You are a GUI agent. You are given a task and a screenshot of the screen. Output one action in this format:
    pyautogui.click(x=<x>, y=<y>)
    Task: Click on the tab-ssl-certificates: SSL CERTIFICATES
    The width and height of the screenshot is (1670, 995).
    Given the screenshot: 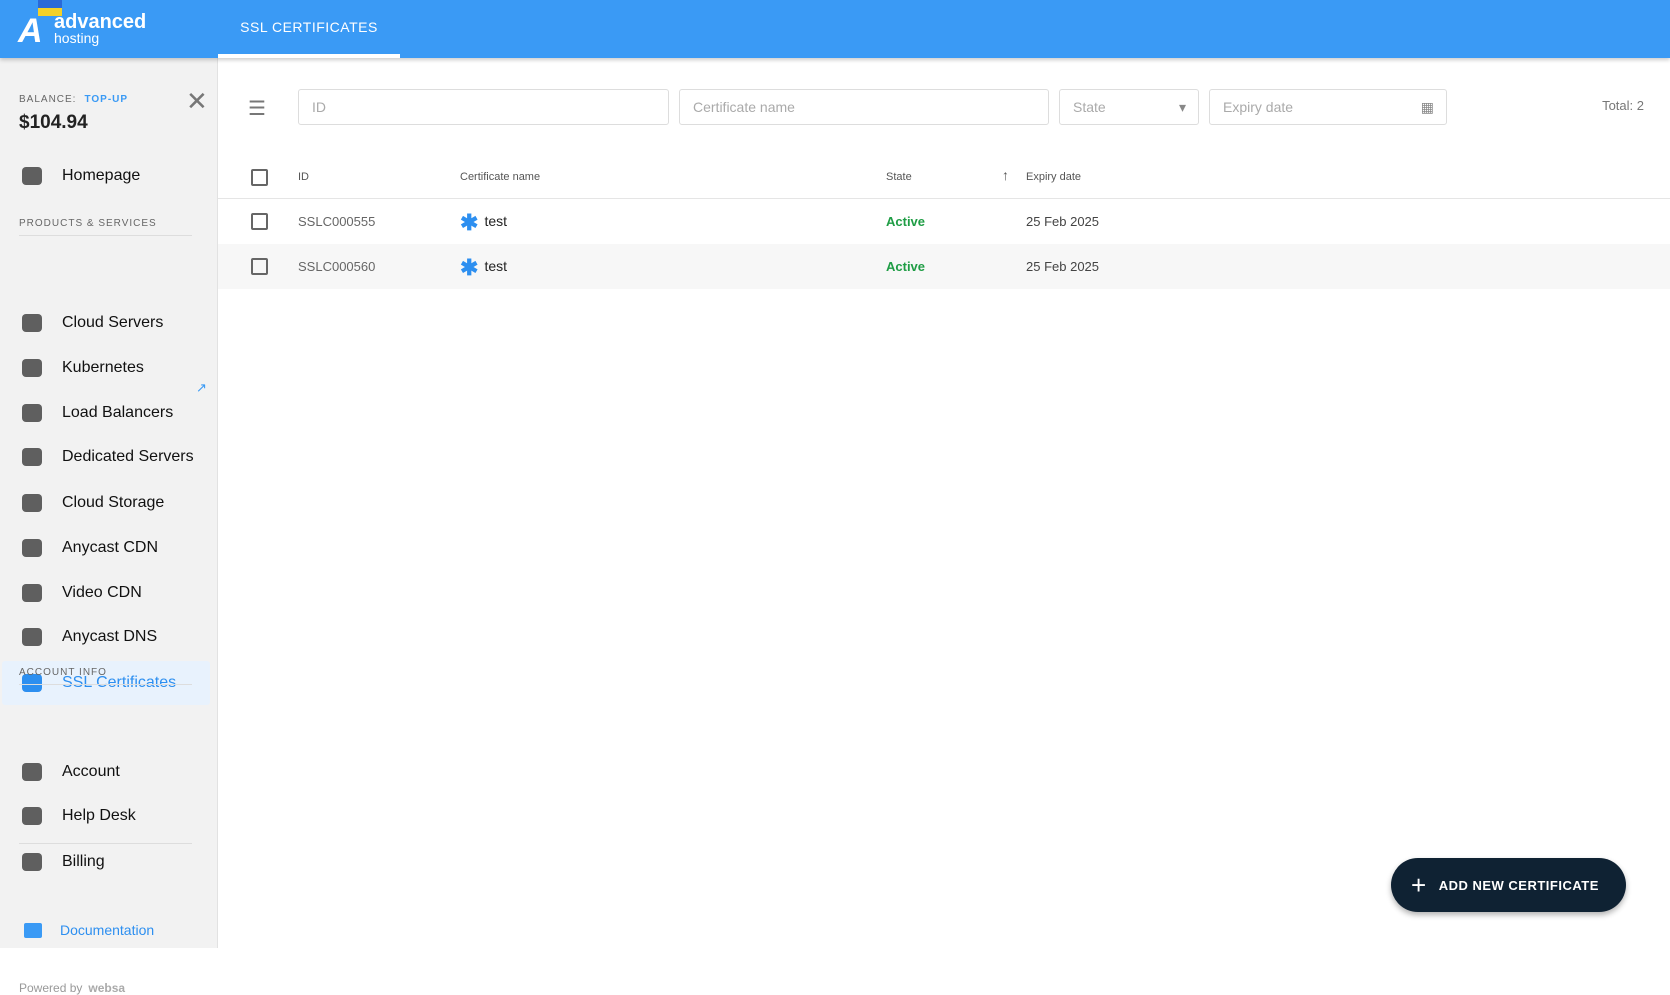 What is the action you would take?
    pyautogui.click(x=309, y=29)
    